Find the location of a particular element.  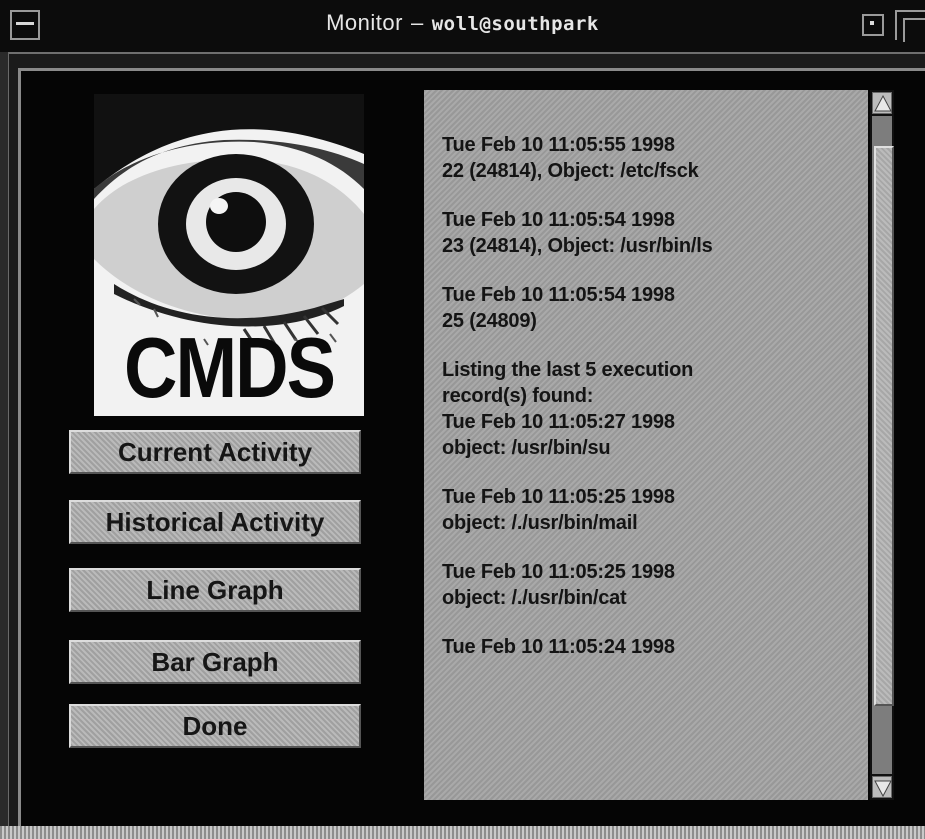

scroll-down-button is located at coordinates (882, 787).